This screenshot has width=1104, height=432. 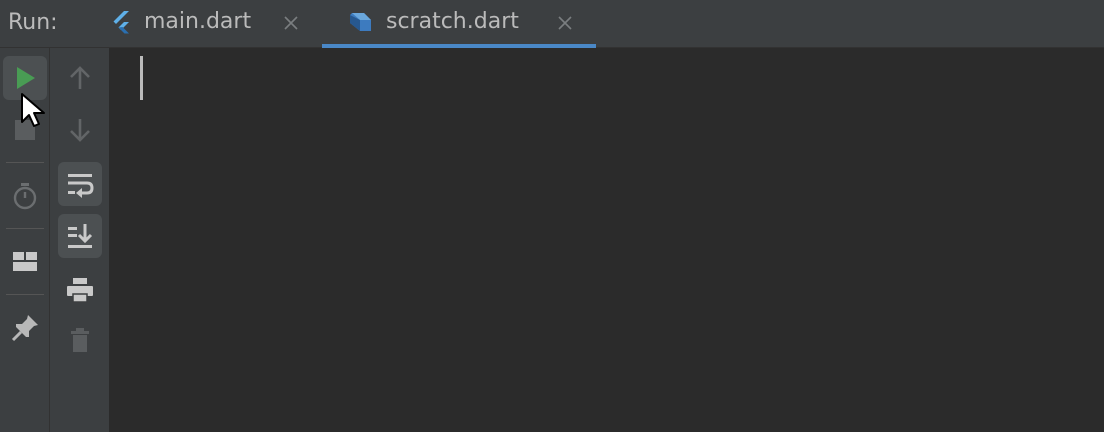 I want to click on scroll-to-end-icon, so click(x=80, y=236).